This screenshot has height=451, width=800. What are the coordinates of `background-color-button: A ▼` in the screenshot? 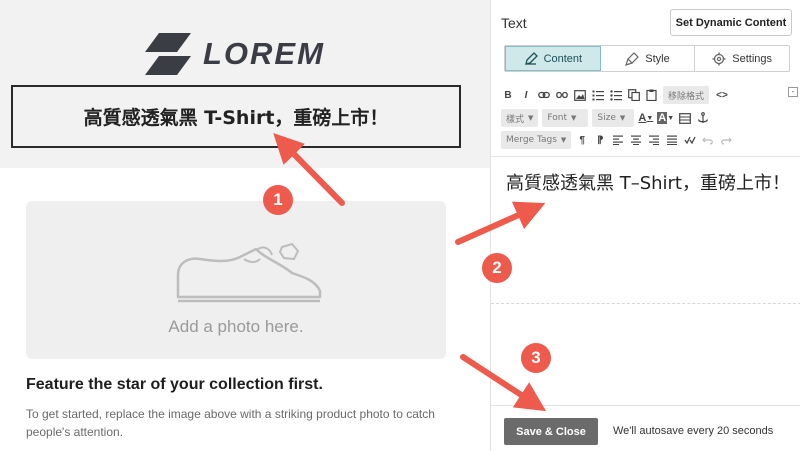 It's located at (665, 118).